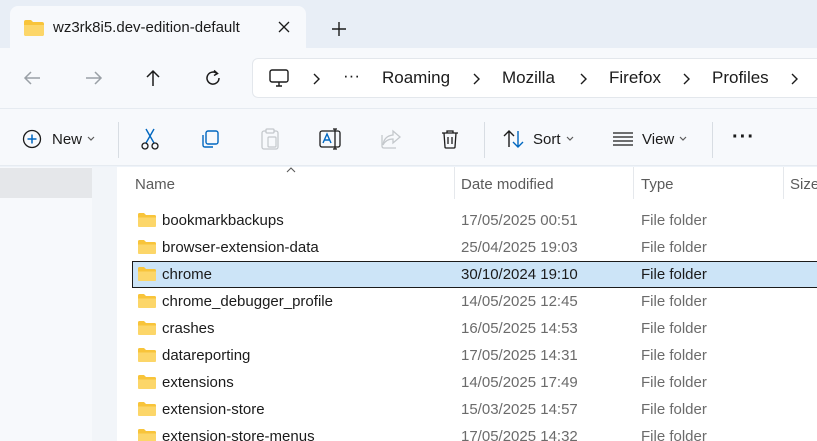 This screenshot has width=817, height=441. Describe the element at coordinates (519, 434) in the screenshot. I see `file-date-modified: 17/05/2025 14:32` at that location.